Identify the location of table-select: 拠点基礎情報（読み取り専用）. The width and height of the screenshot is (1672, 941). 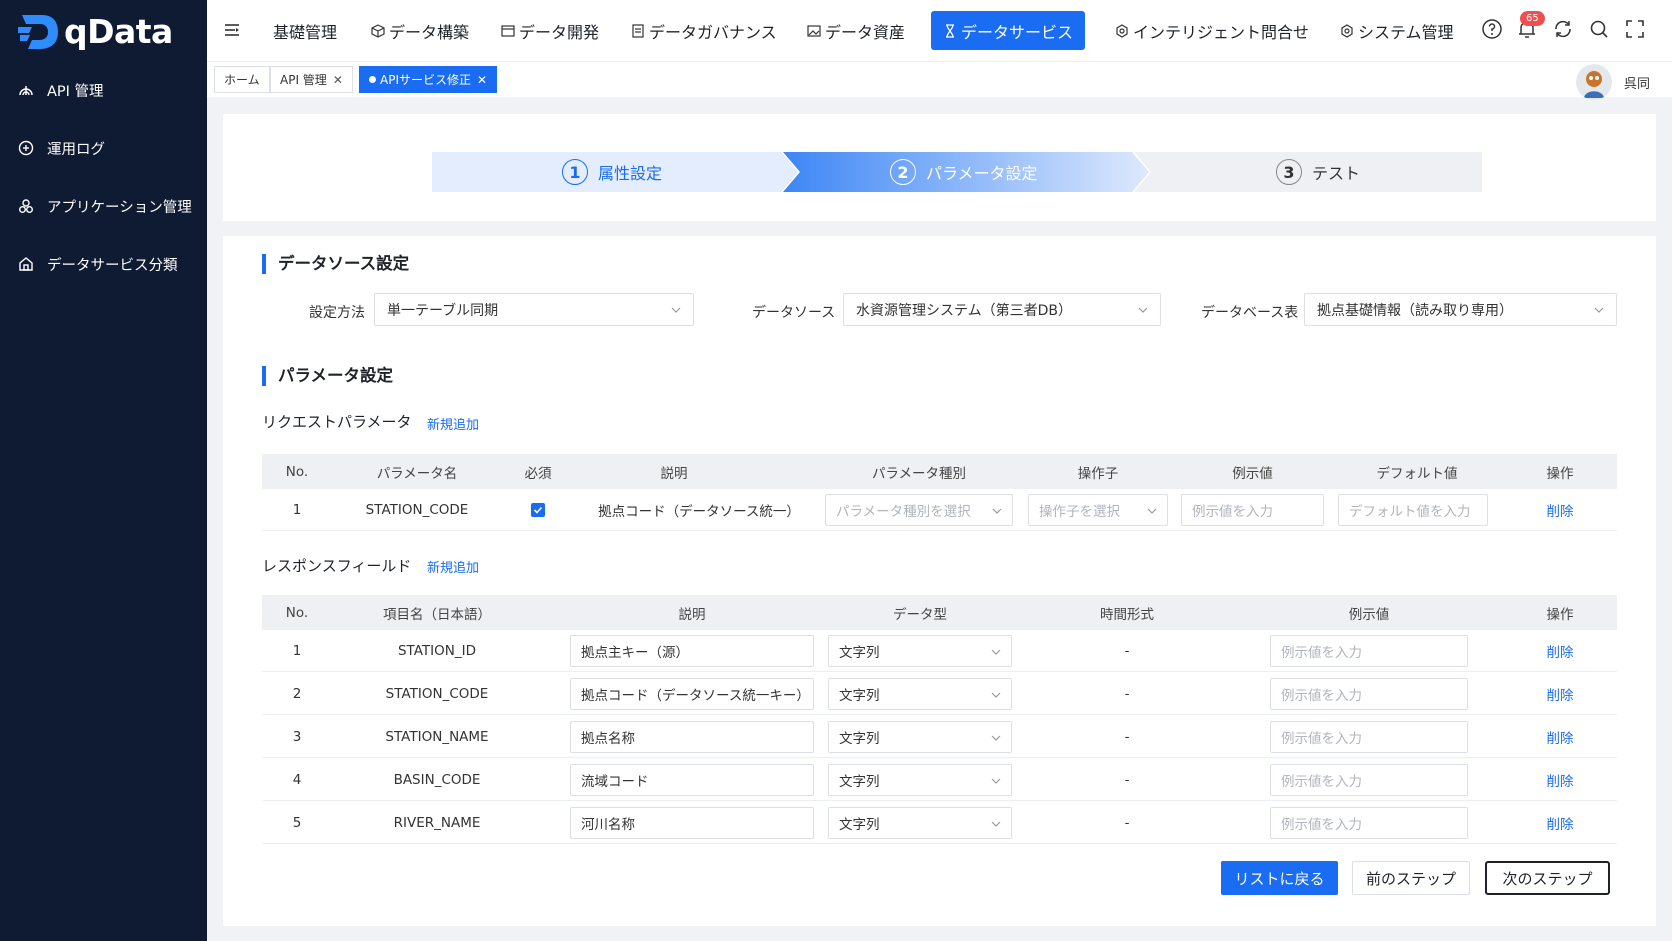
(1460, 309).